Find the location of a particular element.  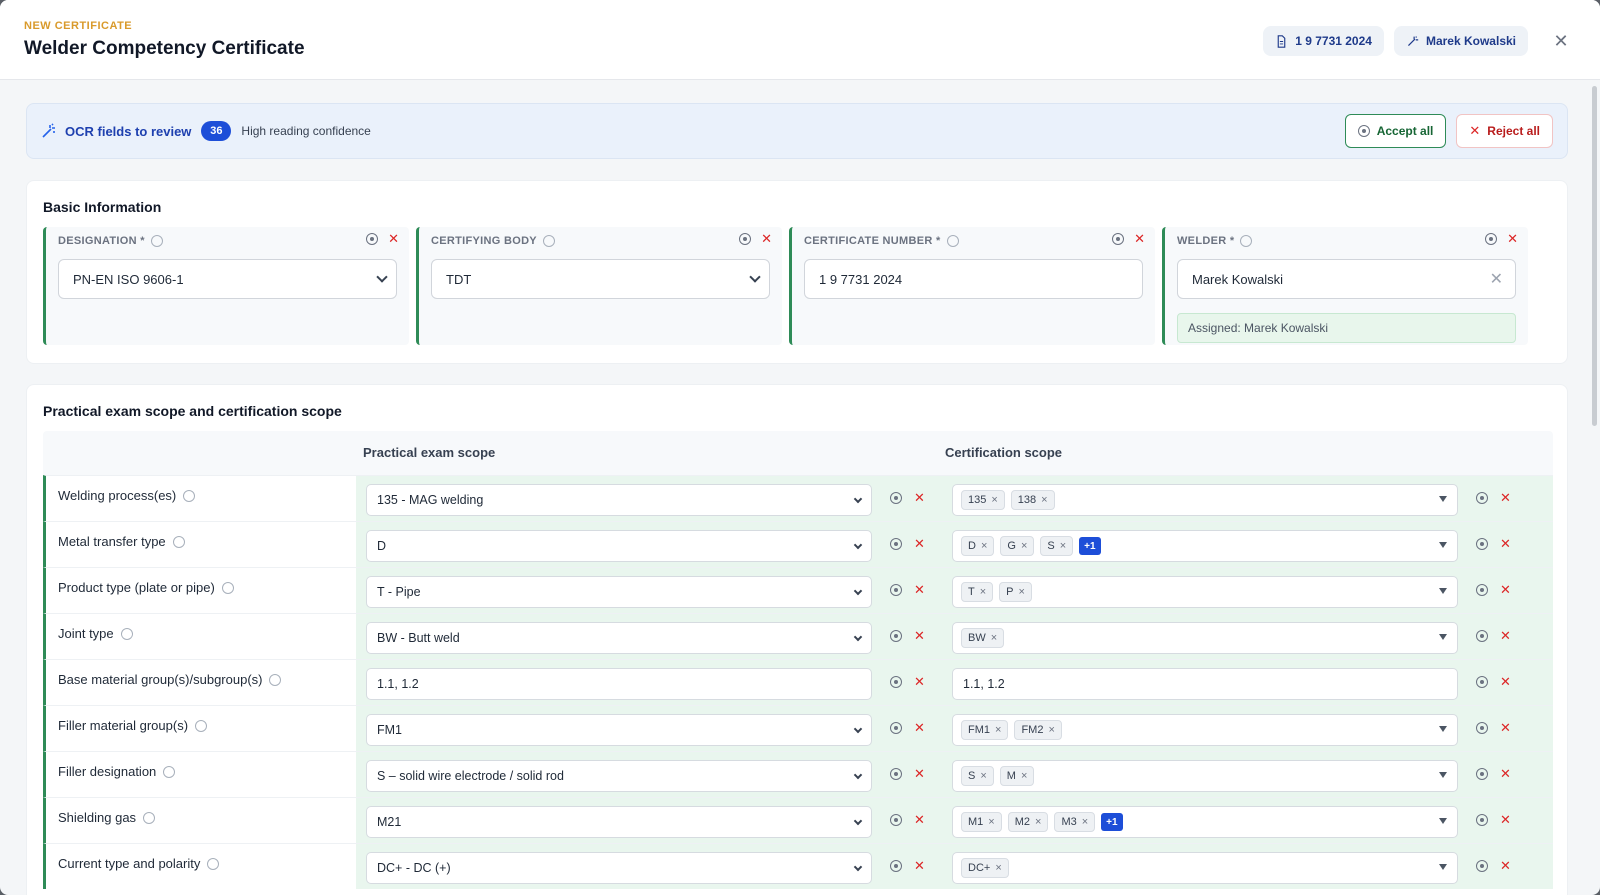

accept-all-button: Accept all is located at coordinates (1395, 131).